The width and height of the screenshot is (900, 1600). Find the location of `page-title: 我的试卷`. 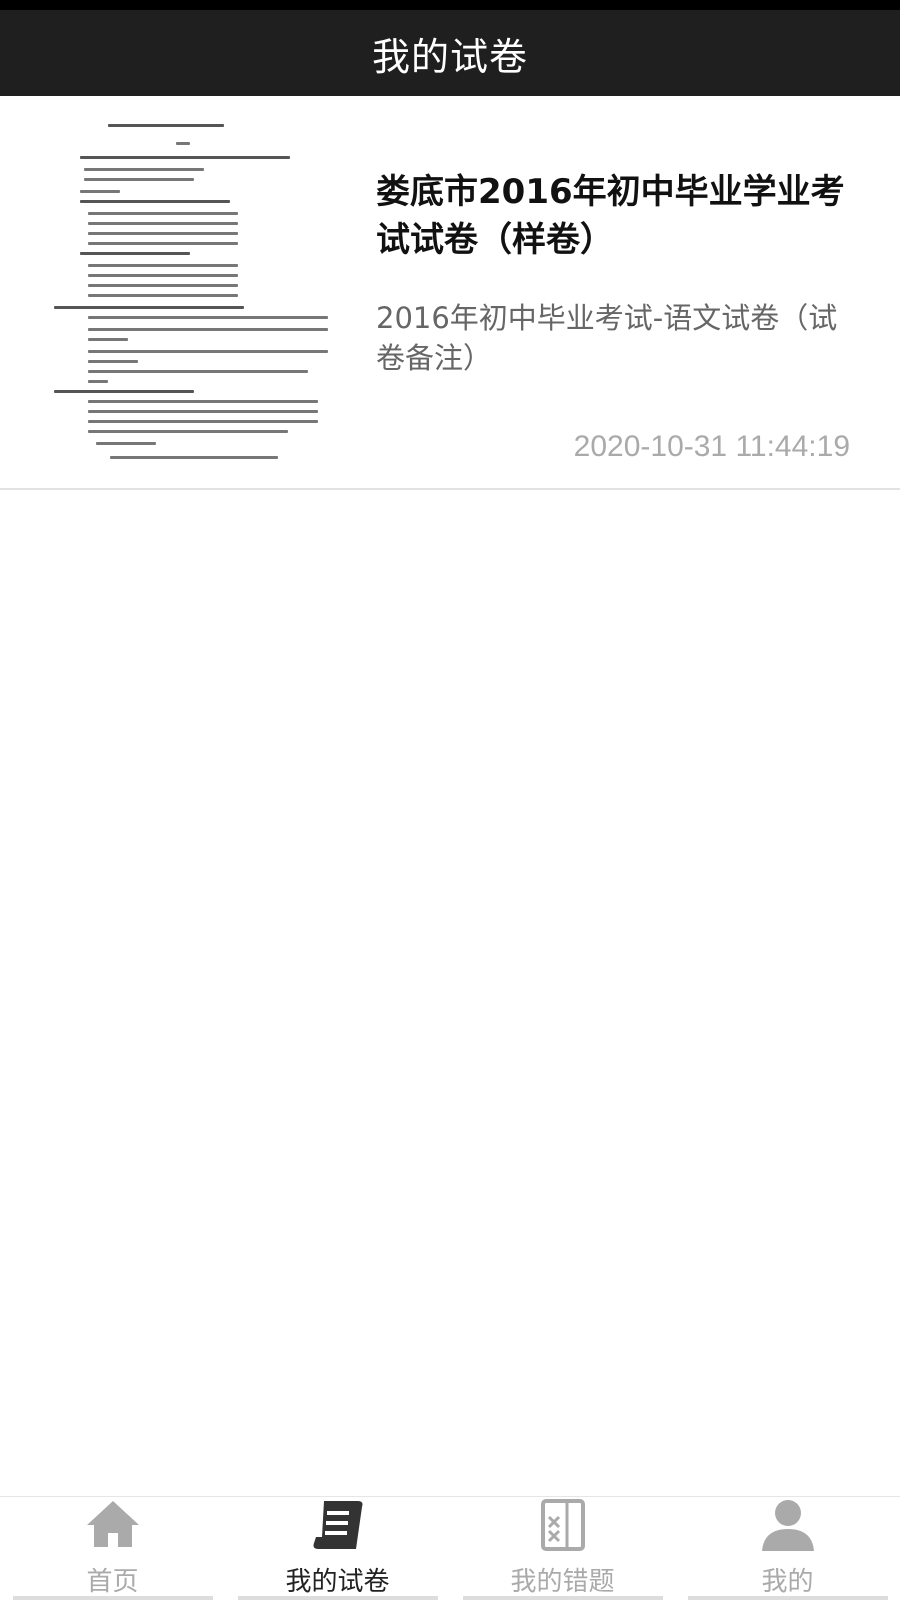

page-title: 我的试卷 is located at coordinates (449, 56).